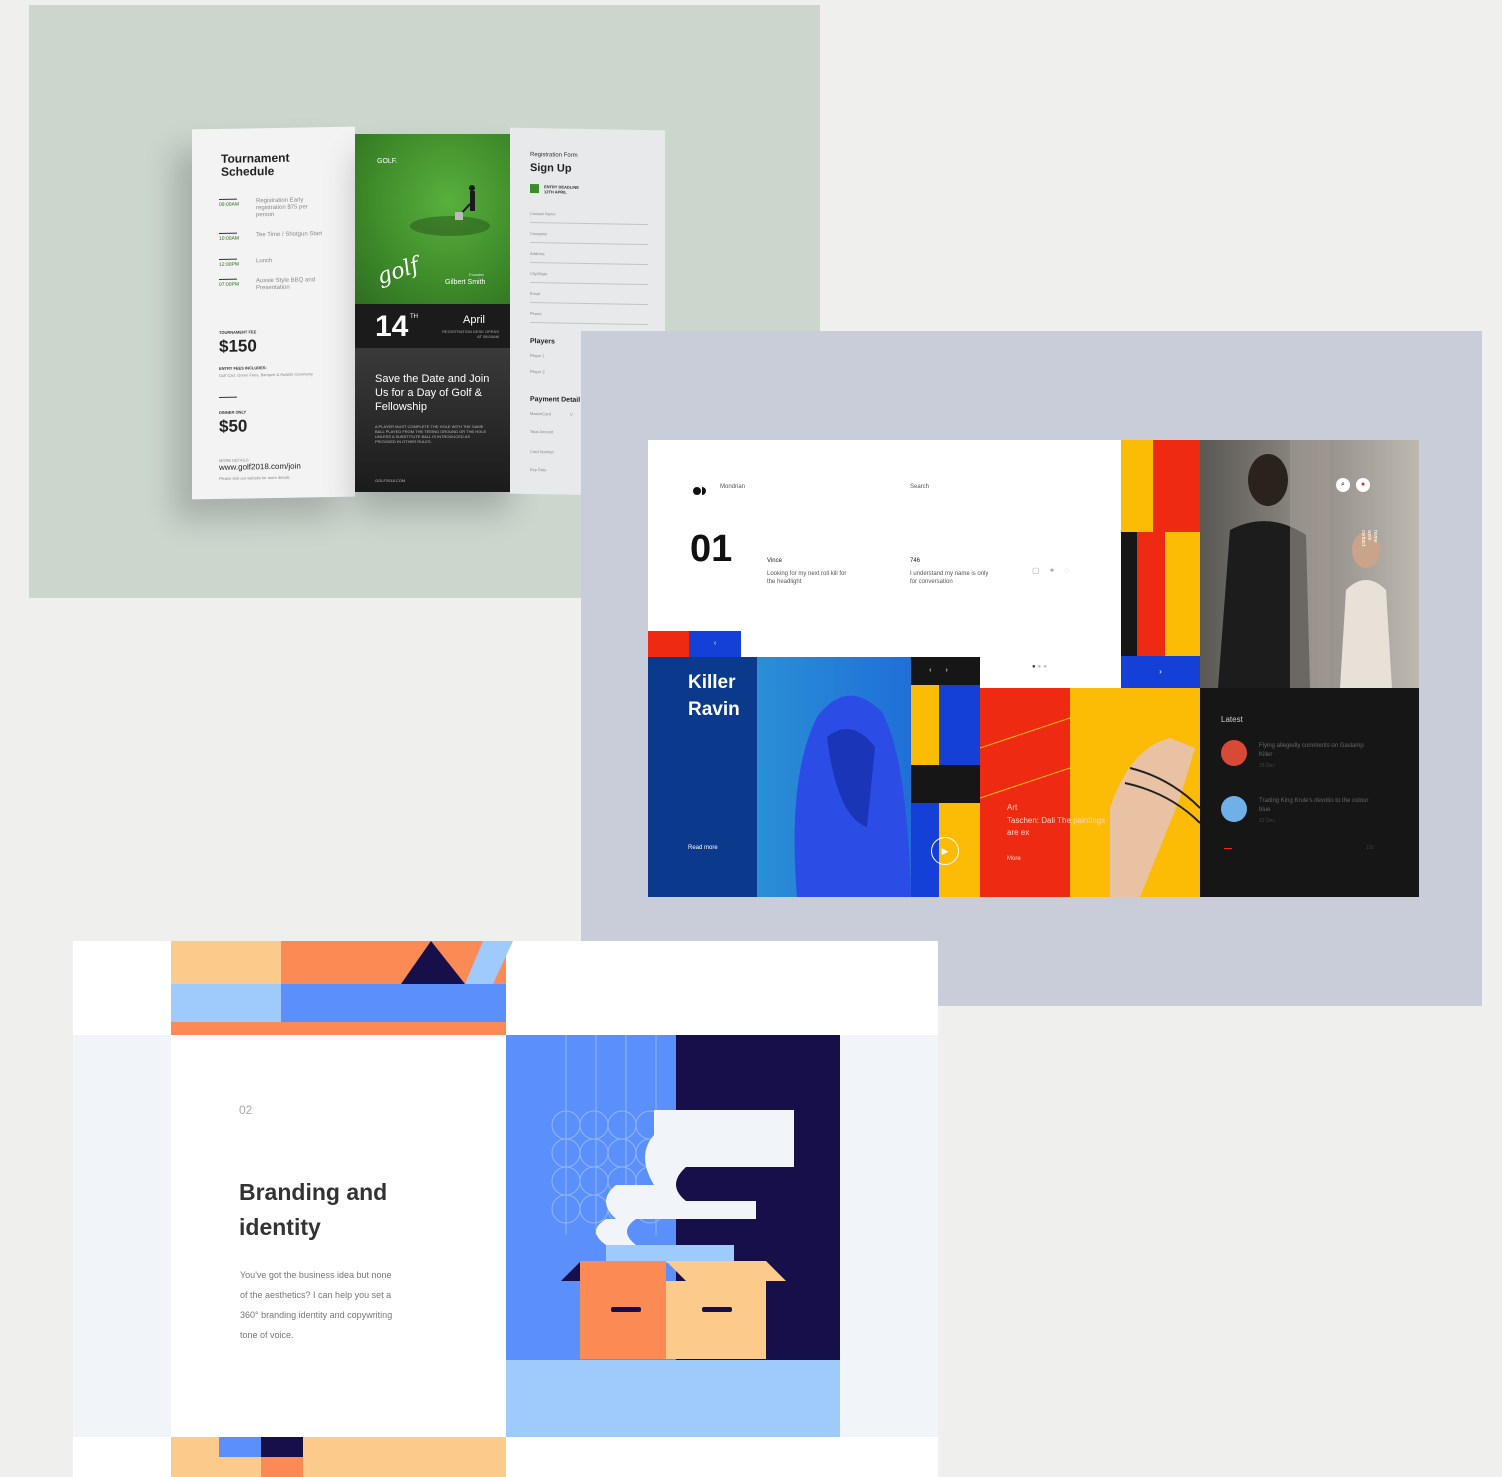 Image resolution: width=1502 pixels, height=1477 pixels. I want to click on more-link: More, so click(1014, 859).